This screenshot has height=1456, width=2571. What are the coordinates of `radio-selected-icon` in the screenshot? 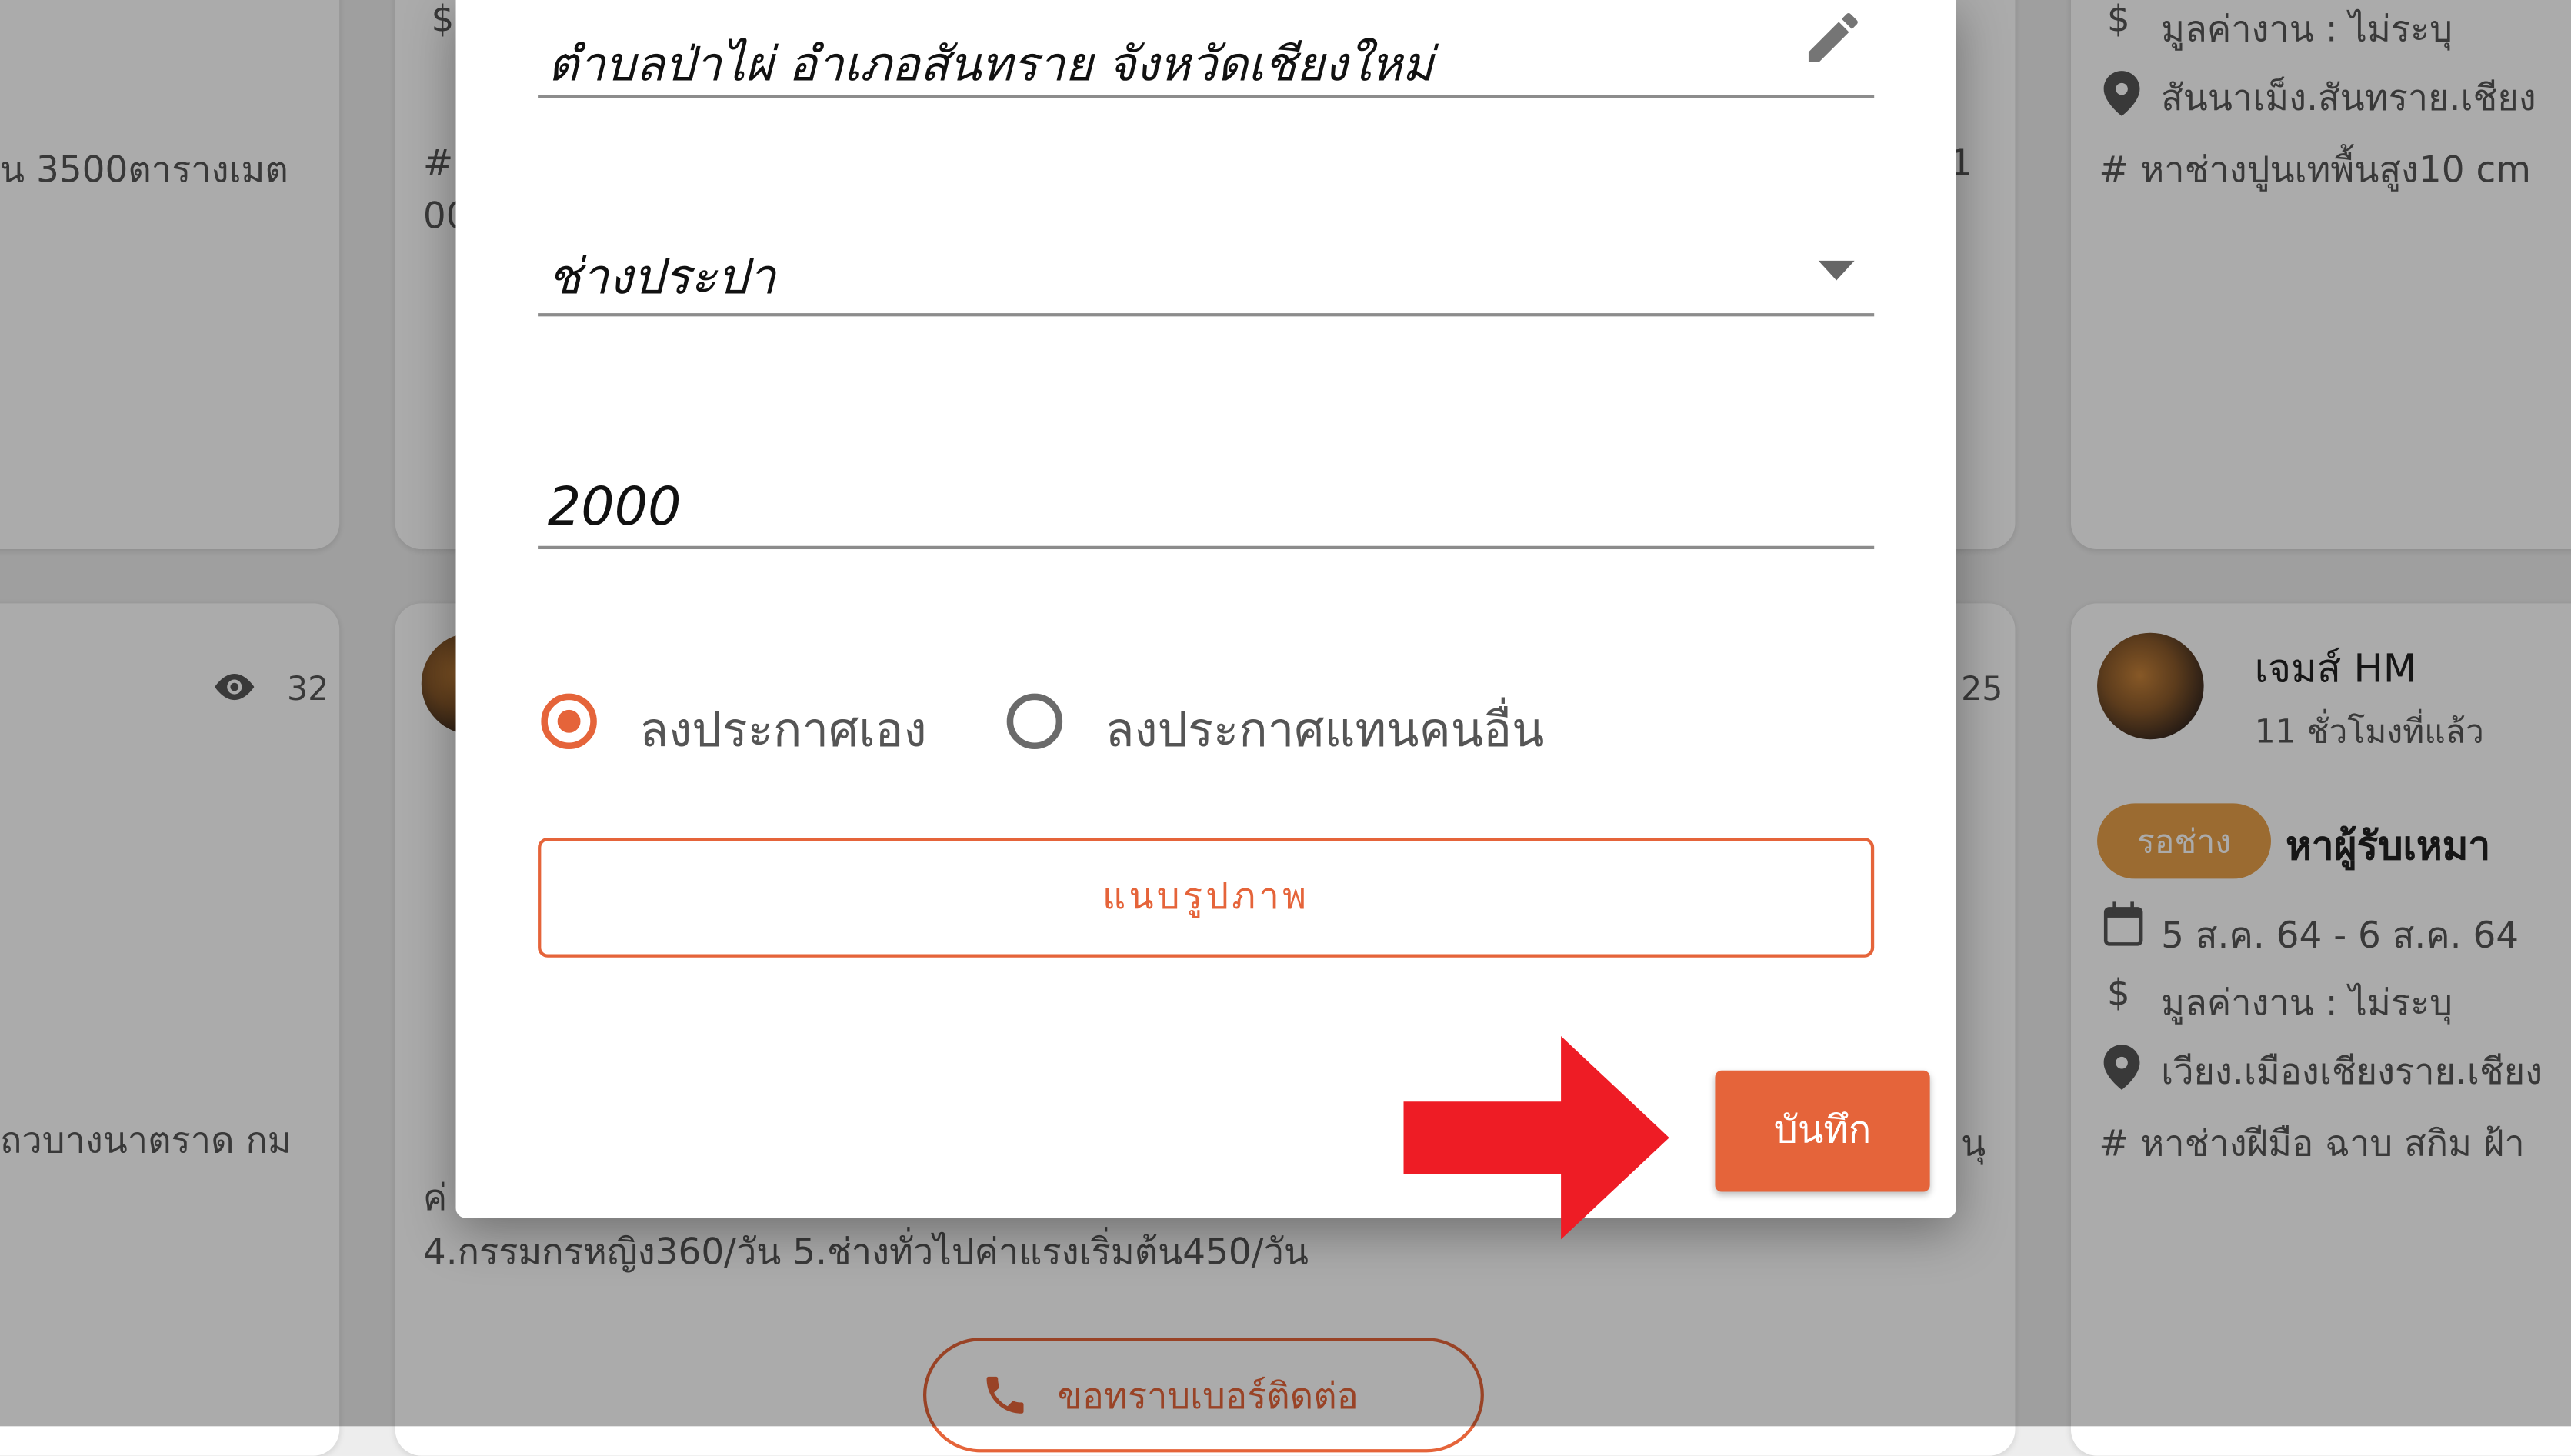 It's located at (569, 721).